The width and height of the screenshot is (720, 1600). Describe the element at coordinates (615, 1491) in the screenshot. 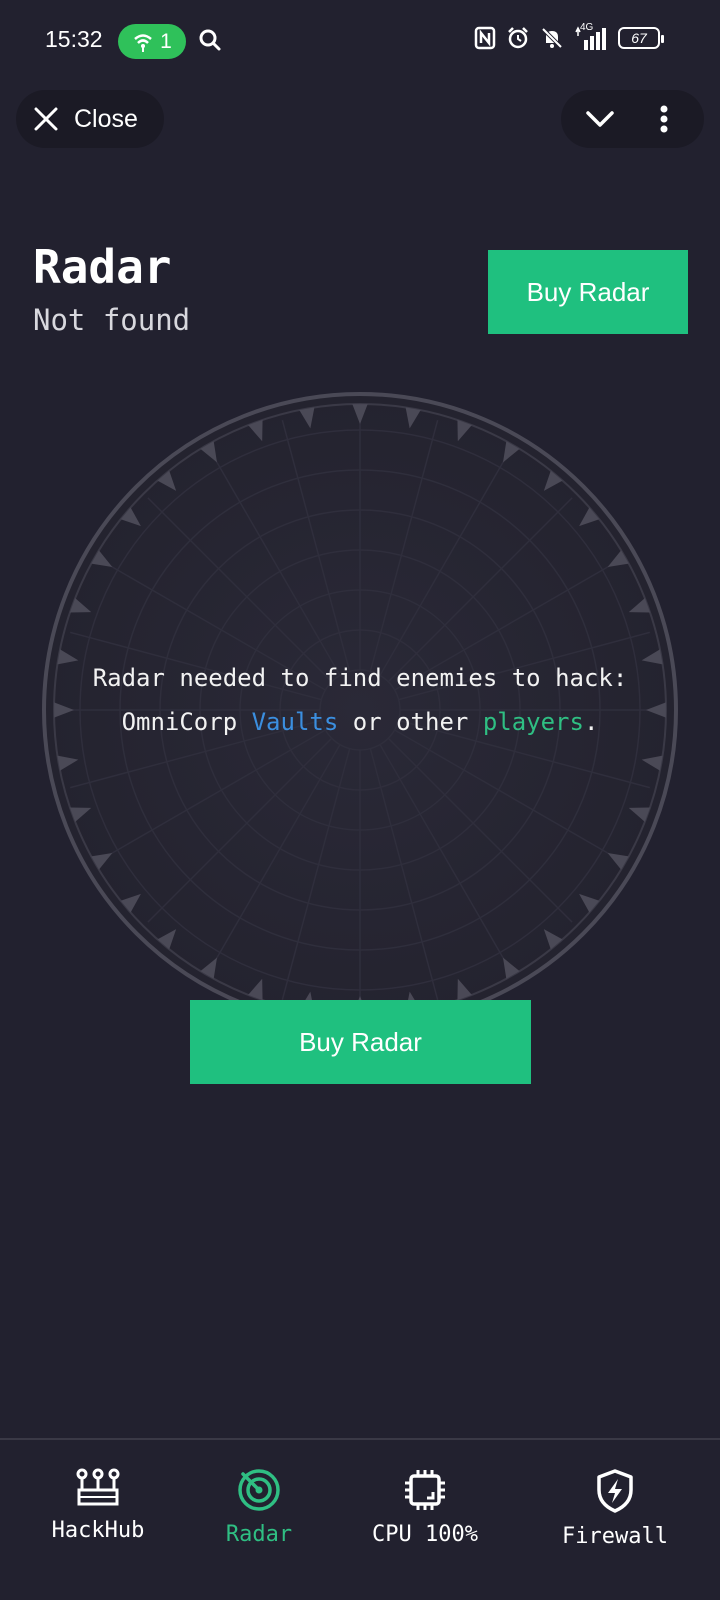

I see `firewall-icon` at that location.